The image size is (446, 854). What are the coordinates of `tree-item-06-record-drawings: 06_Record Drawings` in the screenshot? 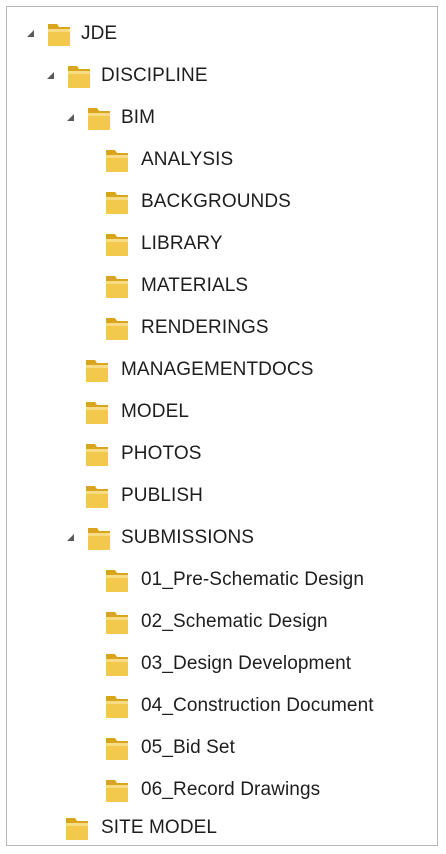 It's located at (222, 790).